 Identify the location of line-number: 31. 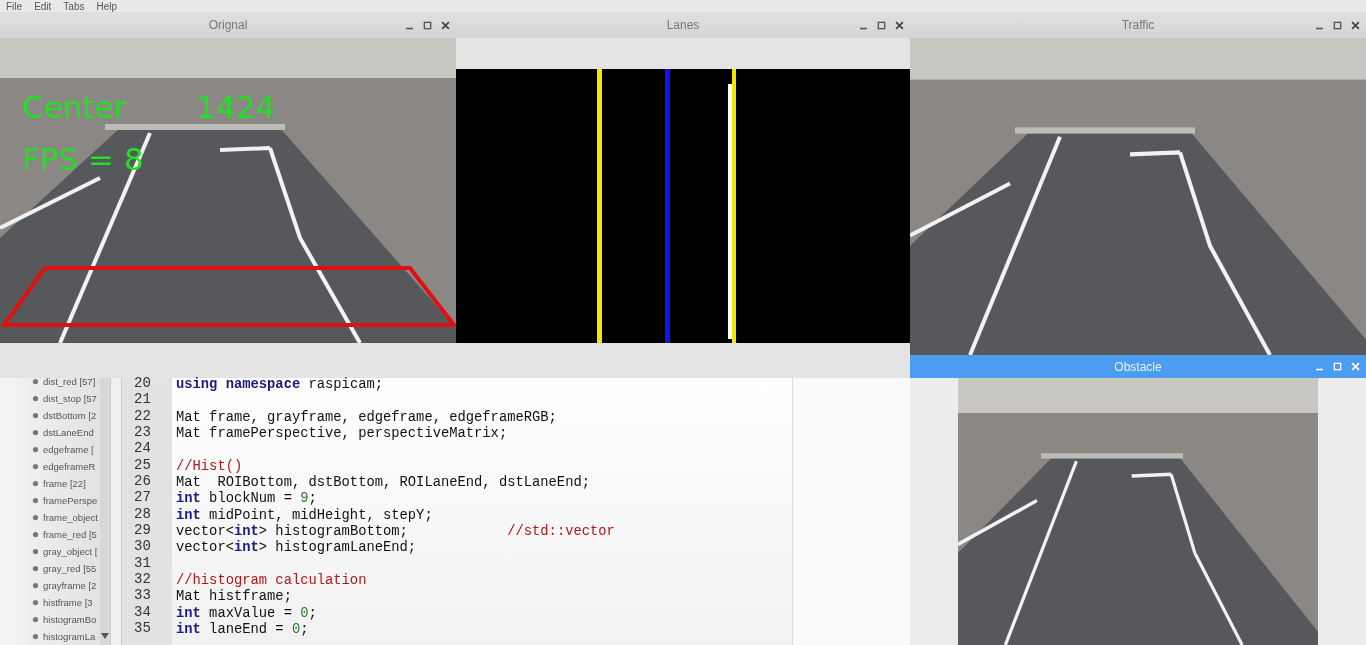
(142, 562).